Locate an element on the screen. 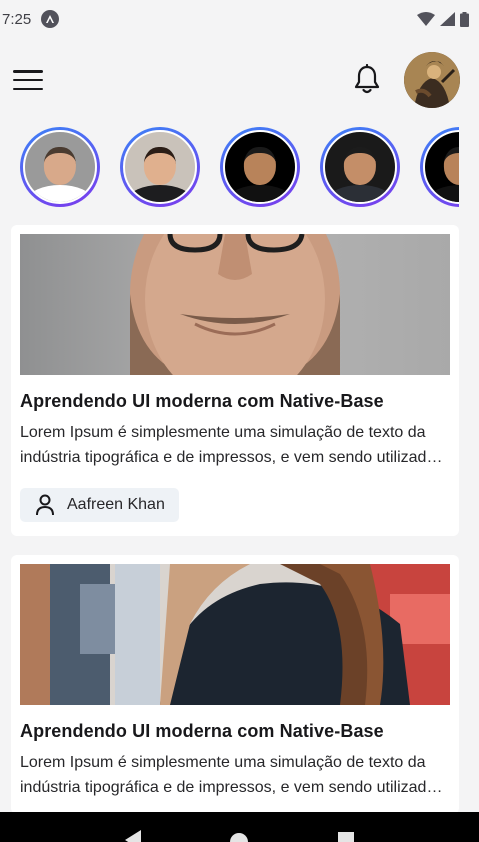 Image resolution: width=479 pixels, height=842 pixels. bell-icon is located at coordinates (367, 80).